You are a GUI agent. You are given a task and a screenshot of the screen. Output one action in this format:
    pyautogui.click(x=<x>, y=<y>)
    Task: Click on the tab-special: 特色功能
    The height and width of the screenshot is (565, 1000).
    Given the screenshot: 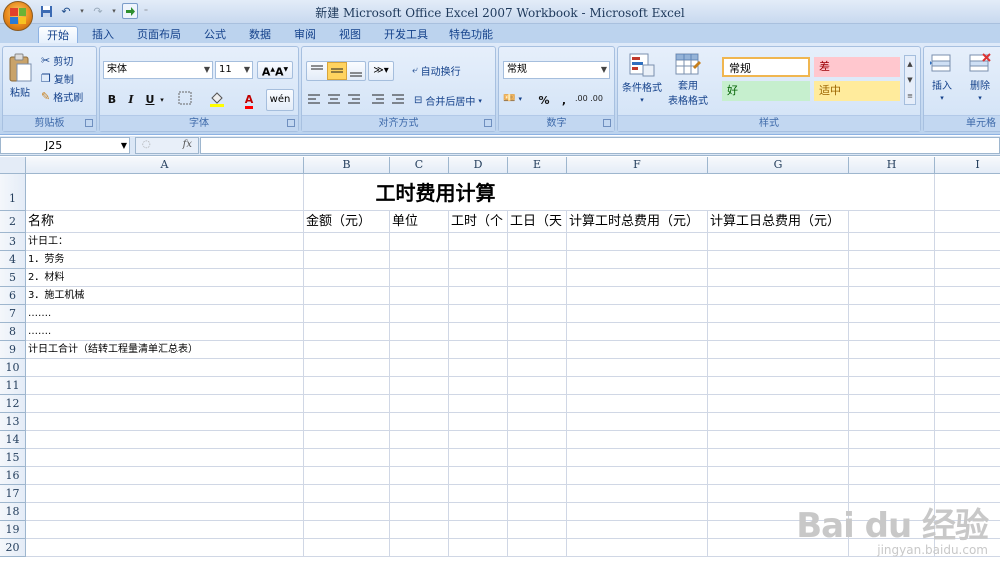 What is the action you would take?
    pyautogui.click(x=471, y=35)
    